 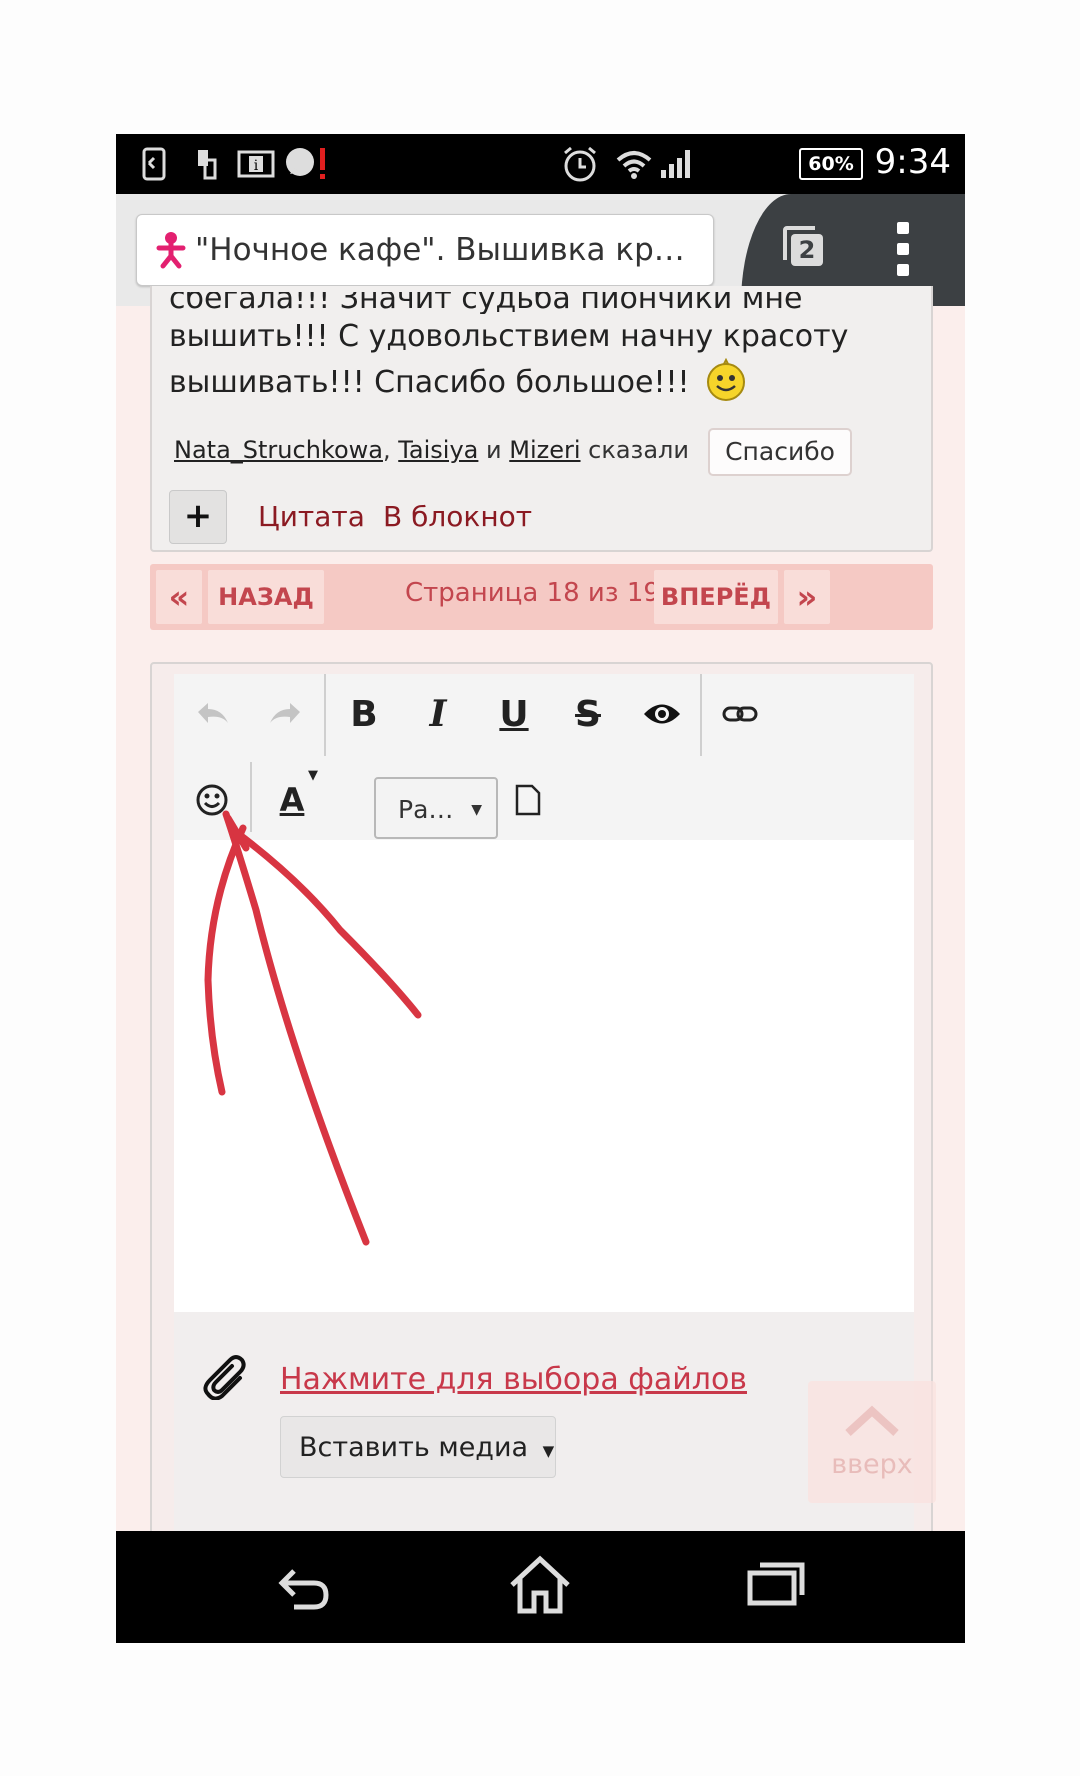 I want to click on redo-icon, so click(x=286, y=714).